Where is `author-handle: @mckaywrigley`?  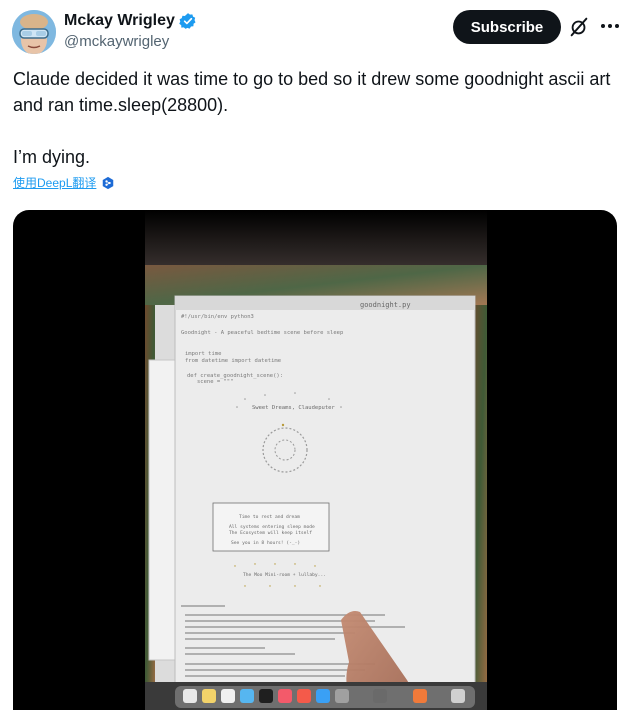 author-handle: @mckaywrigley is located at coordinates (116, 41).